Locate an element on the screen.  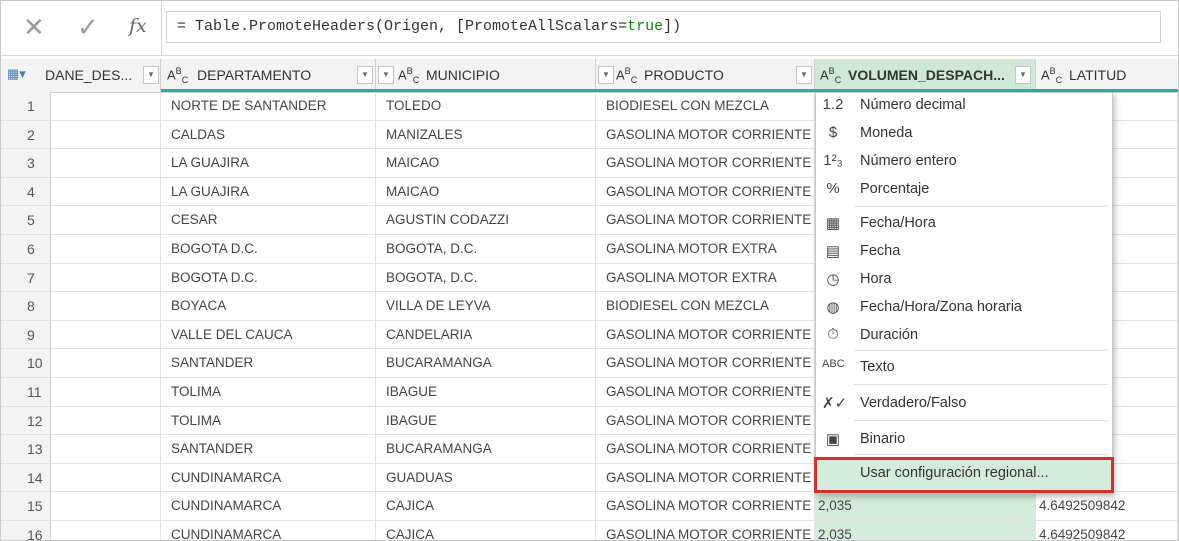
row-number: 12 is located at coordinates (26, 420).